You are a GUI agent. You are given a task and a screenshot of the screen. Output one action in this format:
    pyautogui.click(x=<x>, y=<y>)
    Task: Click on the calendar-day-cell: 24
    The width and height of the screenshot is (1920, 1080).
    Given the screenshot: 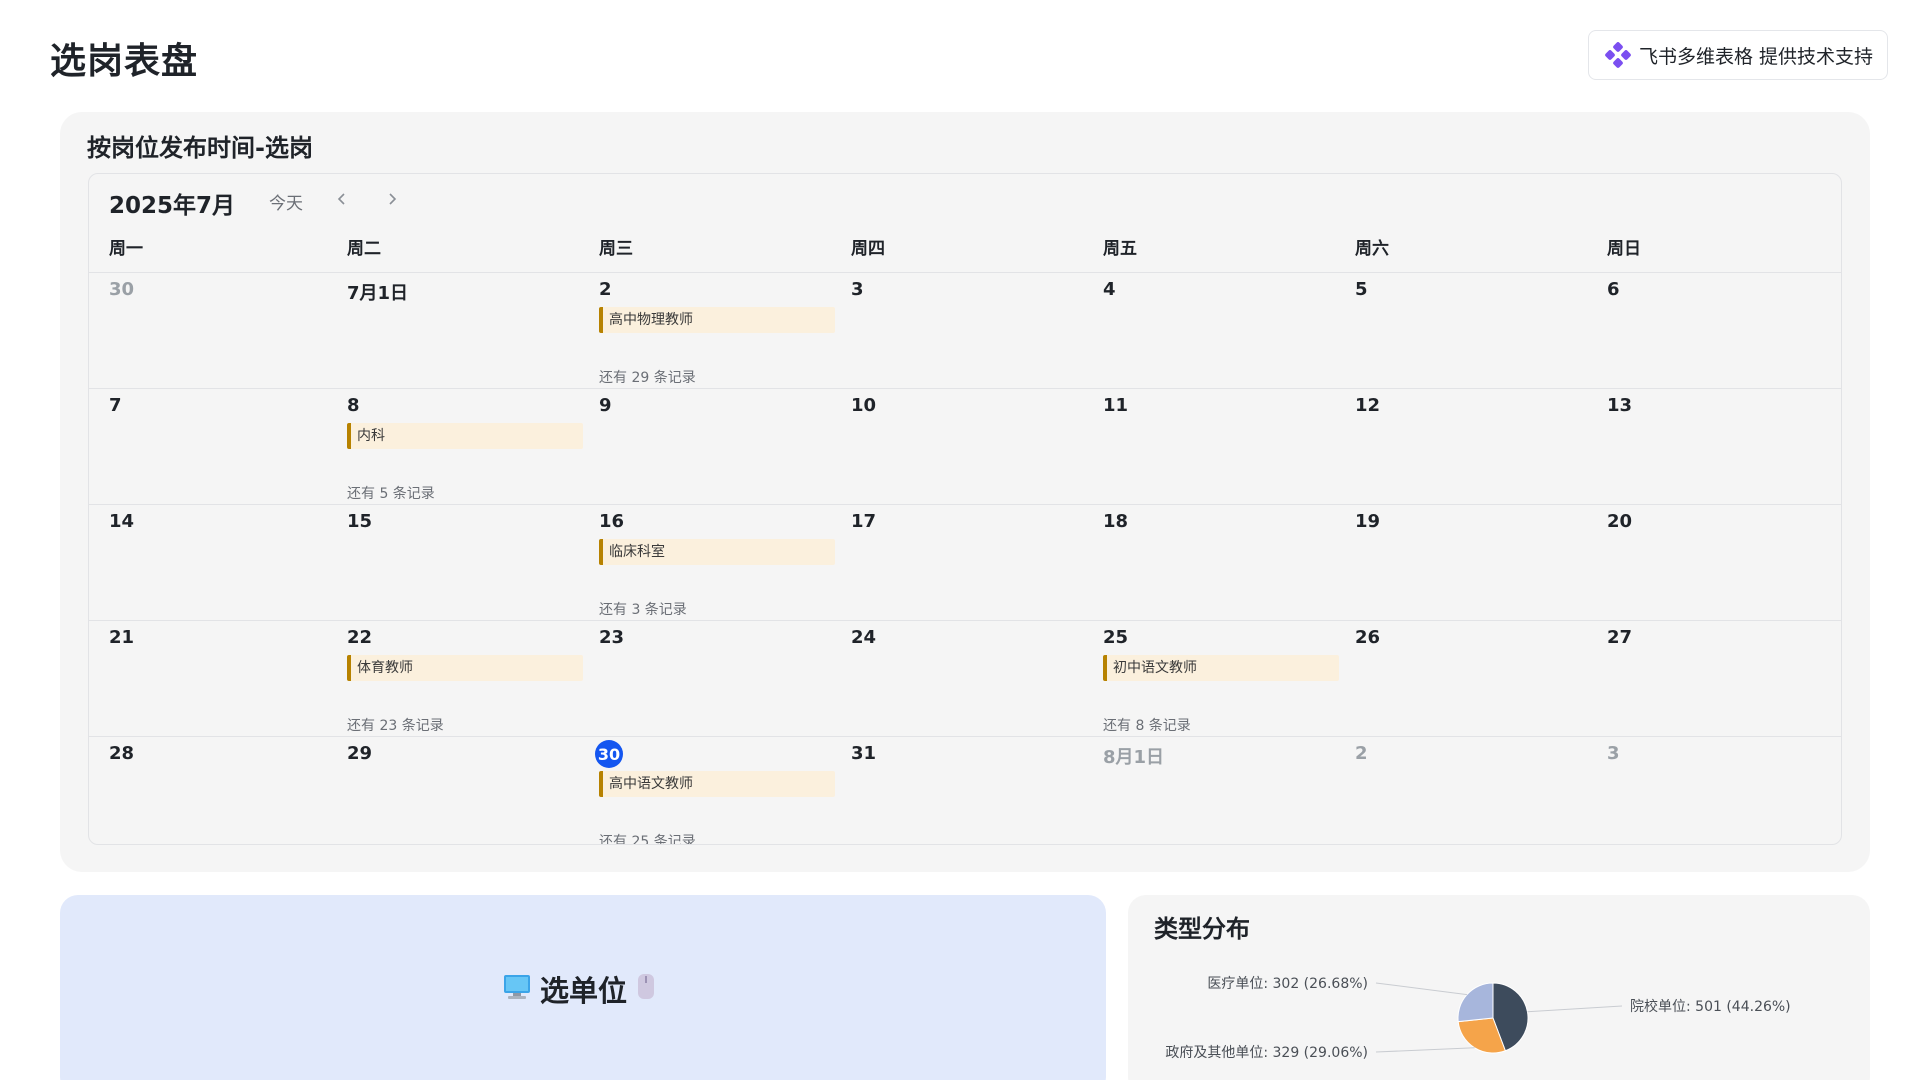 What is the action you would take?
    pyautogui.click(x=977, y=679)
    